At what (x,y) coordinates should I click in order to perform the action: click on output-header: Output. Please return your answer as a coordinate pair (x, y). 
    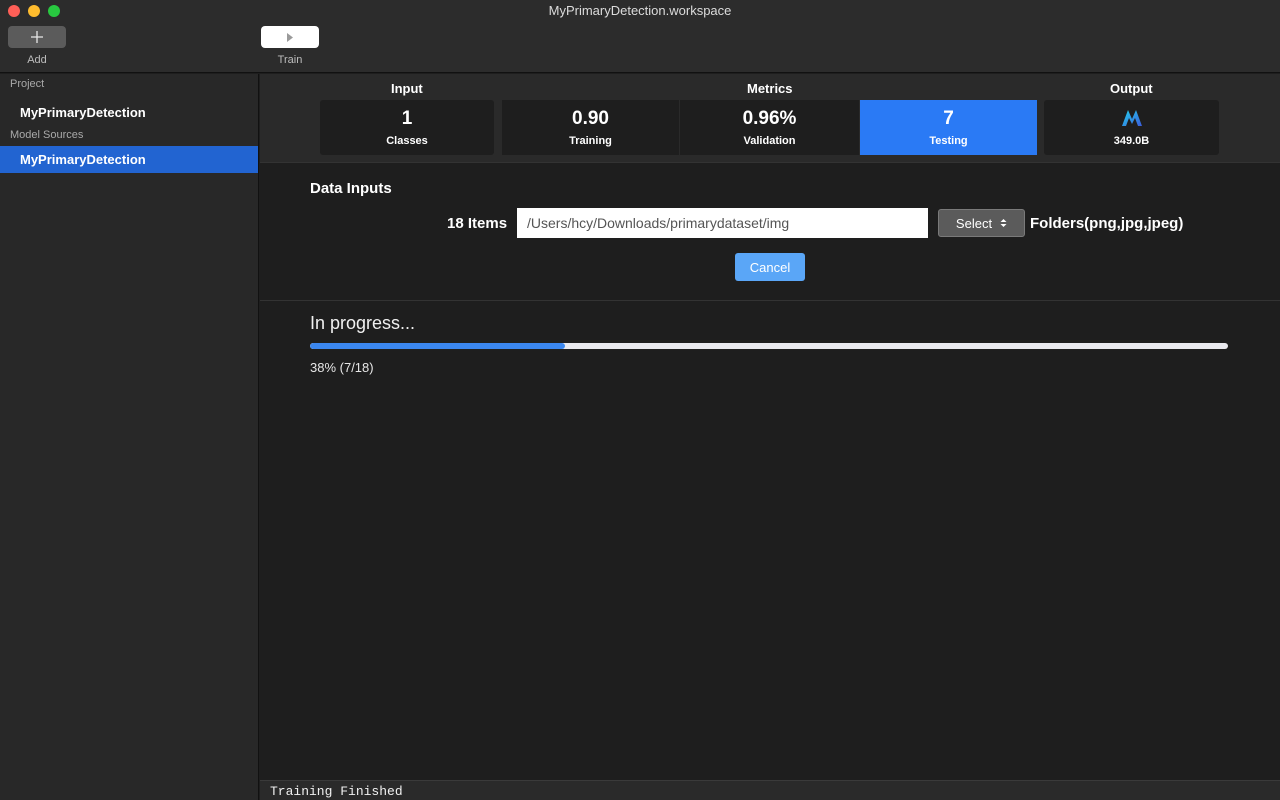
    Looking at the image, I should click on (1131, 88).